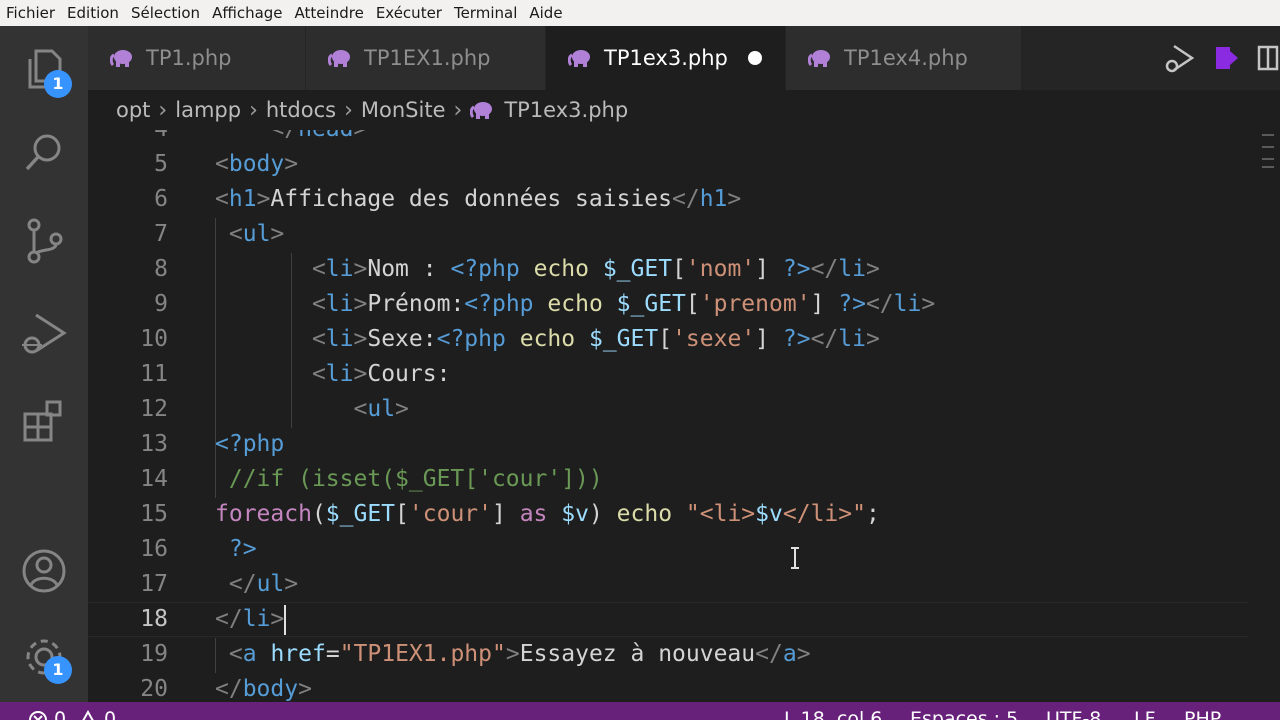 This screenshot has width=1280, height=720. Describe the element at coordinates (263, 687) in the screenshot. I see `code-text: </body>` at that location.